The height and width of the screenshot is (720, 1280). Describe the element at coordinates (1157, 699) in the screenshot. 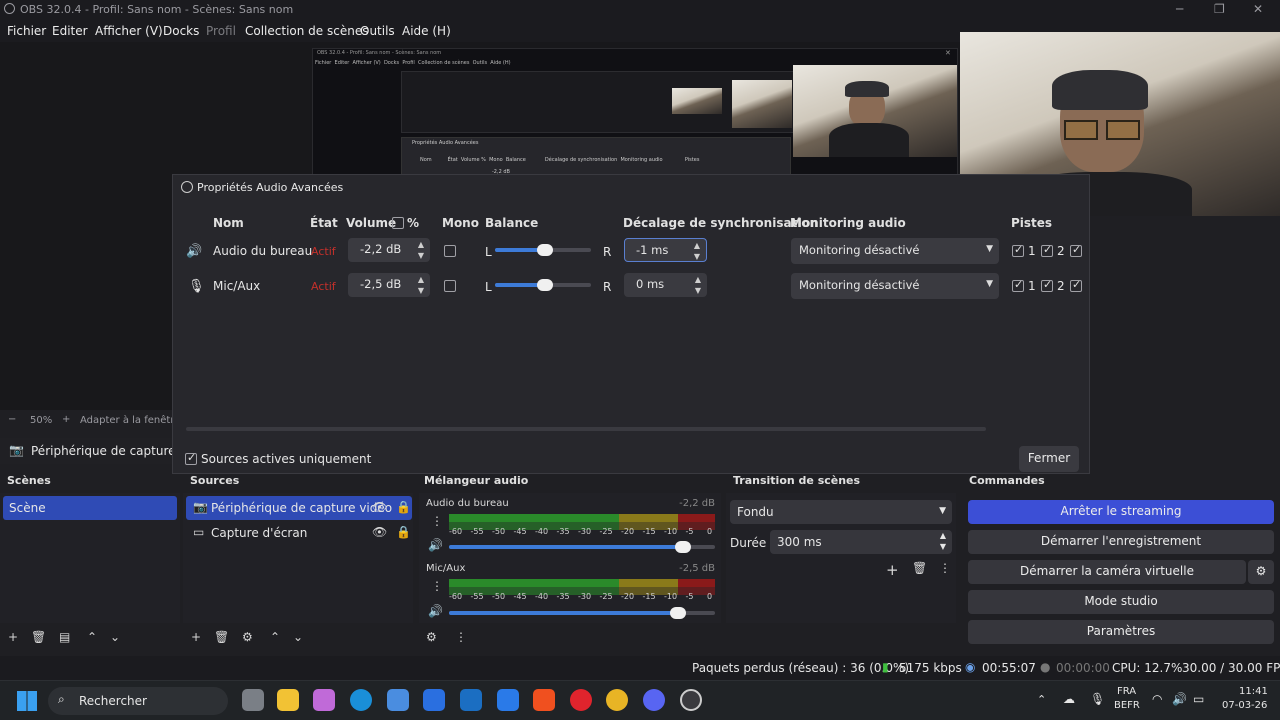

I see `wifi-icon: ◠` at that location.